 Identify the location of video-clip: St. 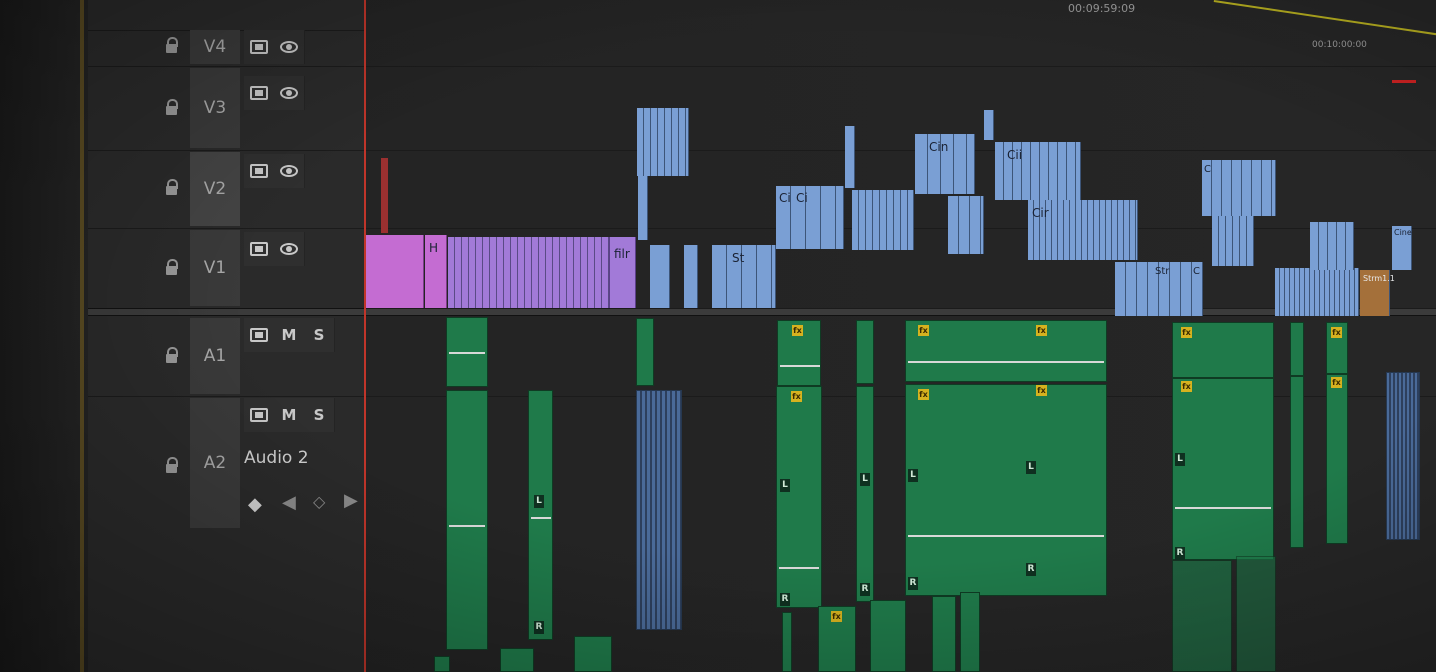
(744, 276).